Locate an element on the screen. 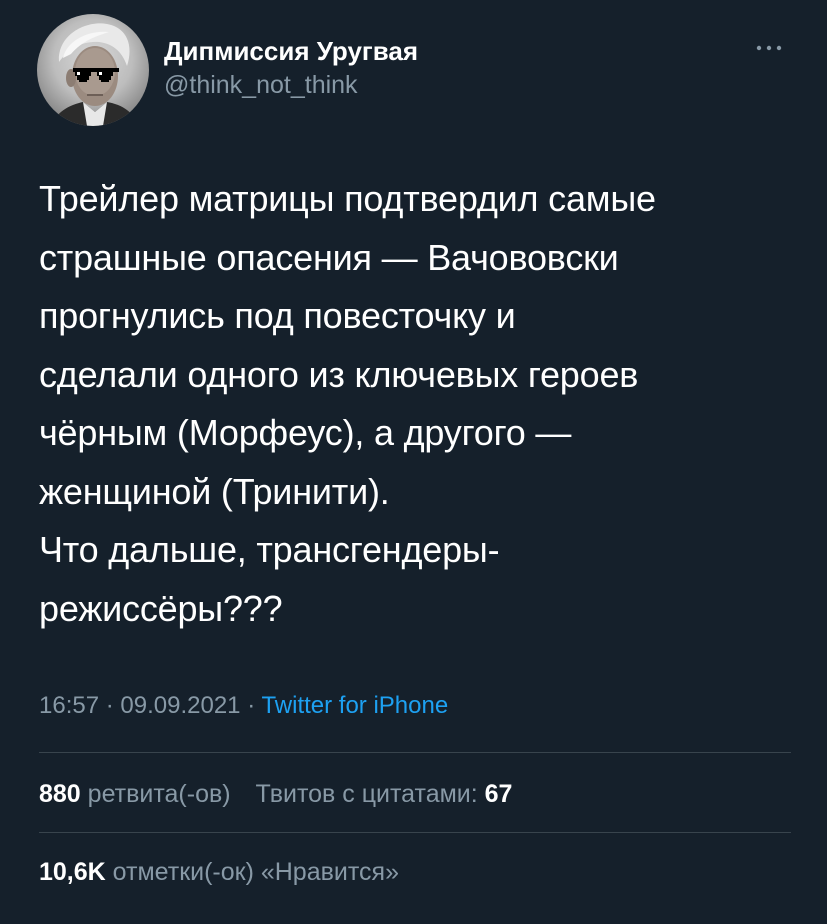 This screenshot has width=827, height=924. author-handle: @think_not_think is located at coordinates (291, 85).